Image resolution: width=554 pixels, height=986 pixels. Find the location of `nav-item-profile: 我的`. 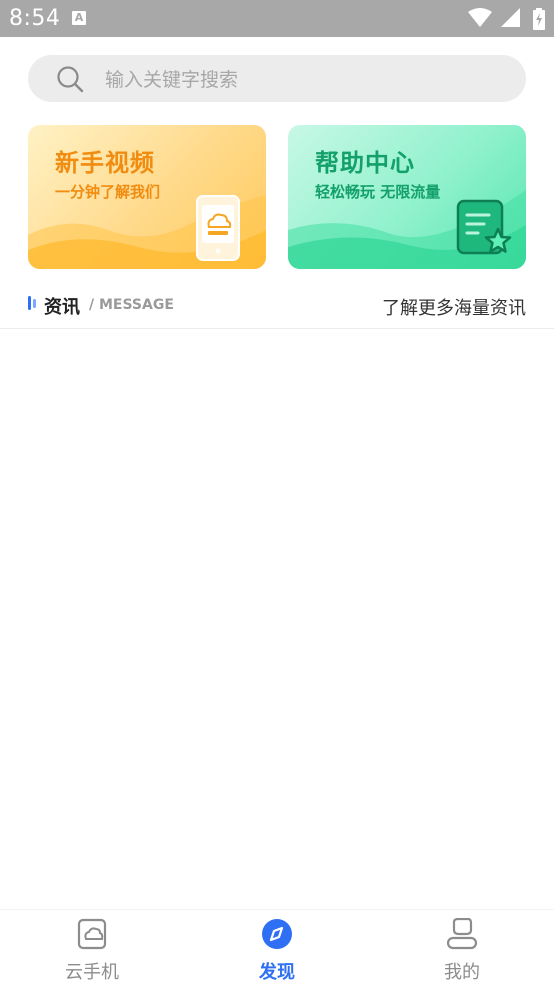

nav-item-profile: 我的 is located at coordinates (462, 948).